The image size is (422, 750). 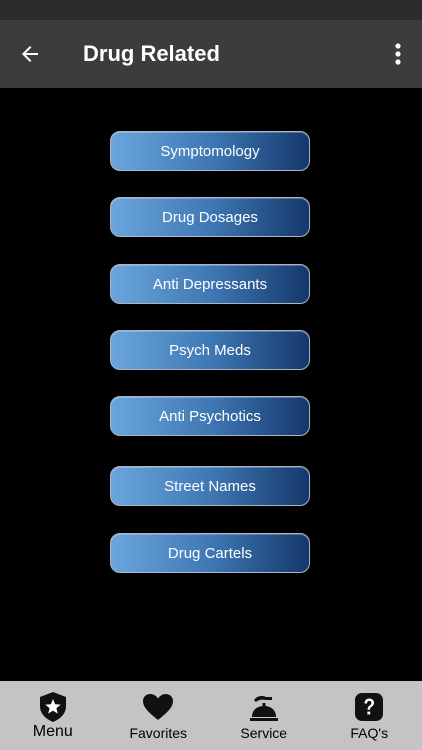 I want to click on street-names-button: Street Names, so click(x=210, y=486).